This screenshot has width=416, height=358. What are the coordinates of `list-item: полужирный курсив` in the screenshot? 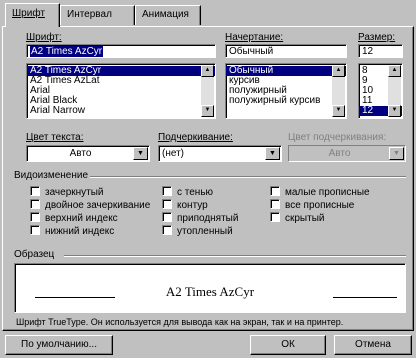 It's located at (286, 101).